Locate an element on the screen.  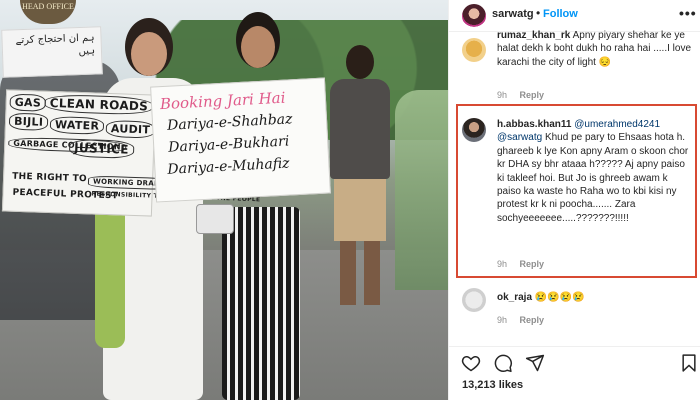
placard-word: AUDIT is located at coordinates (130, 129).